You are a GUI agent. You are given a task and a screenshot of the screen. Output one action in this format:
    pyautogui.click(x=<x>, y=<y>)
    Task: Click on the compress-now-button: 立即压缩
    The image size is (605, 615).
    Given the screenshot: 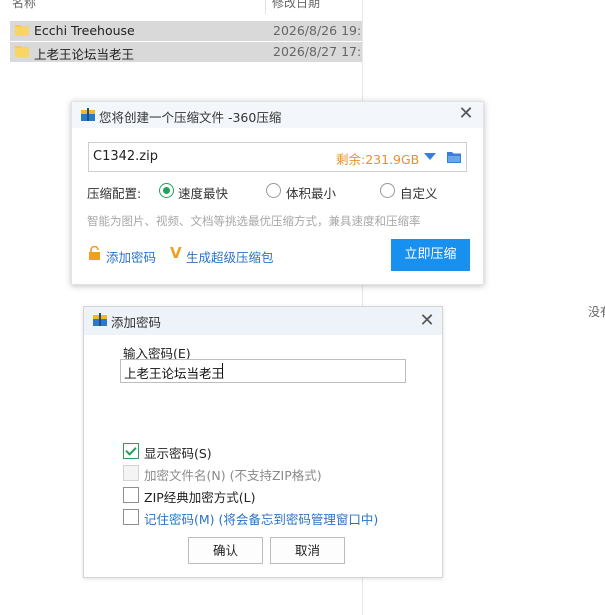 What is the action you would take?
    pyautogui.click(x=430, y=255)
    